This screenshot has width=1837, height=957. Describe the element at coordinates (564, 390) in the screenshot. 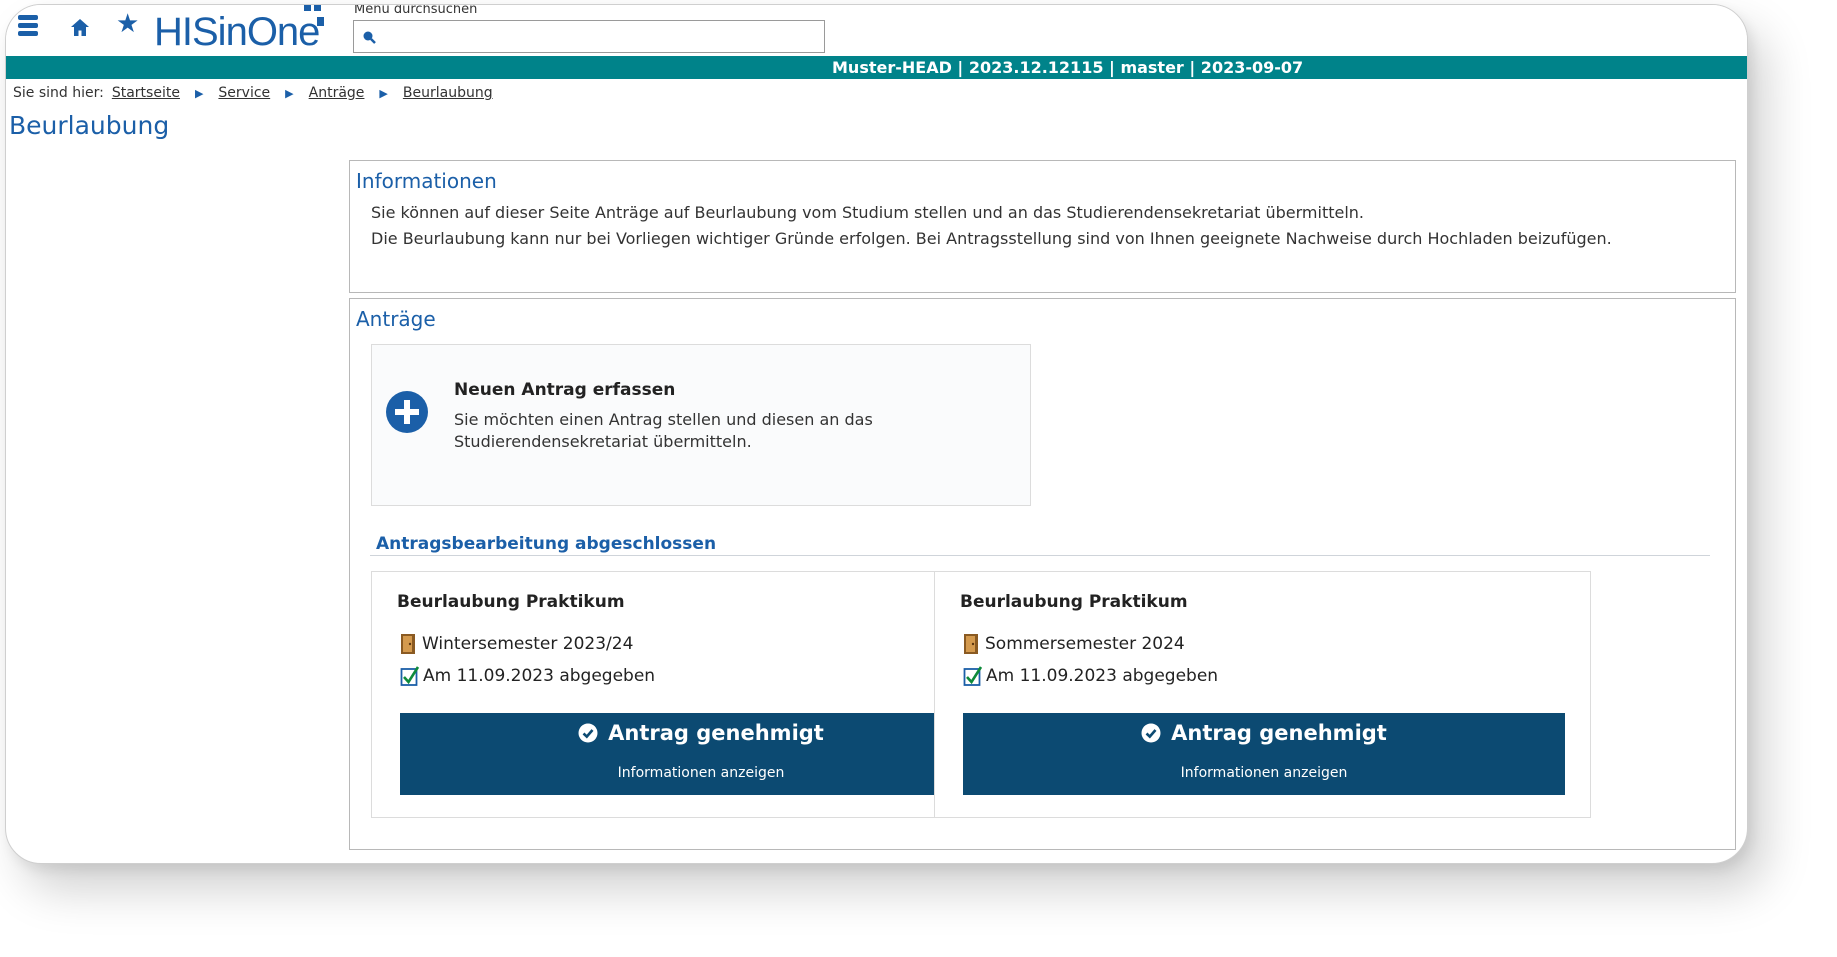

I see `new-request-title: Neuen Antrag erfassen` at that location.